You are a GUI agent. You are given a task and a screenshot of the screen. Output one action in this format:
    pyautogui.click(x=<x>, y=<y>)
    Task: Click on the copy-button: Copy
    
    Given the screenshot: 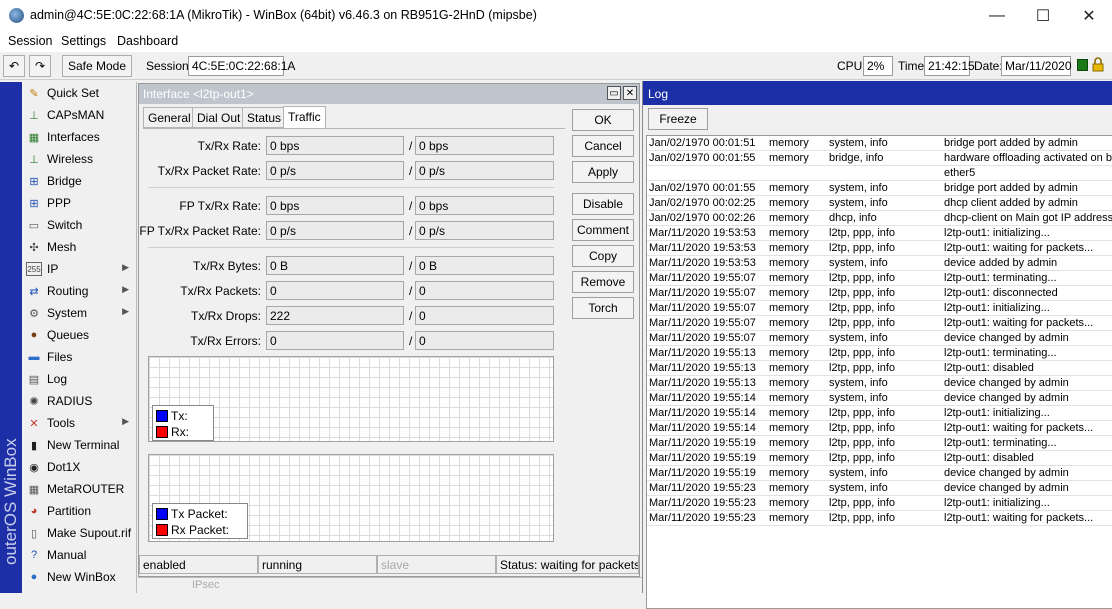 What is the action you would take?
    pyautogui.click(x=603, y=256)
    